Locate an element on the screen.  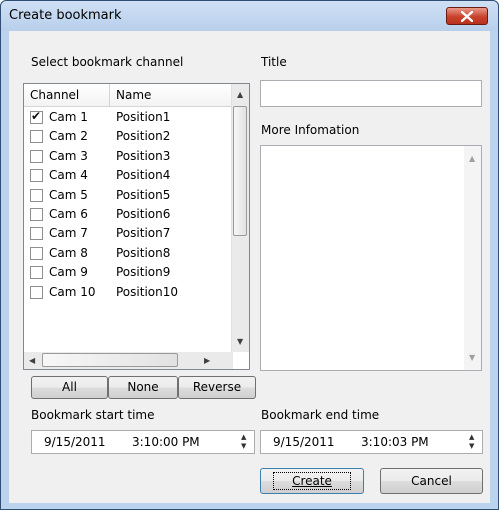
vertical-scroll-thumb is located at coordinates (240, 171).